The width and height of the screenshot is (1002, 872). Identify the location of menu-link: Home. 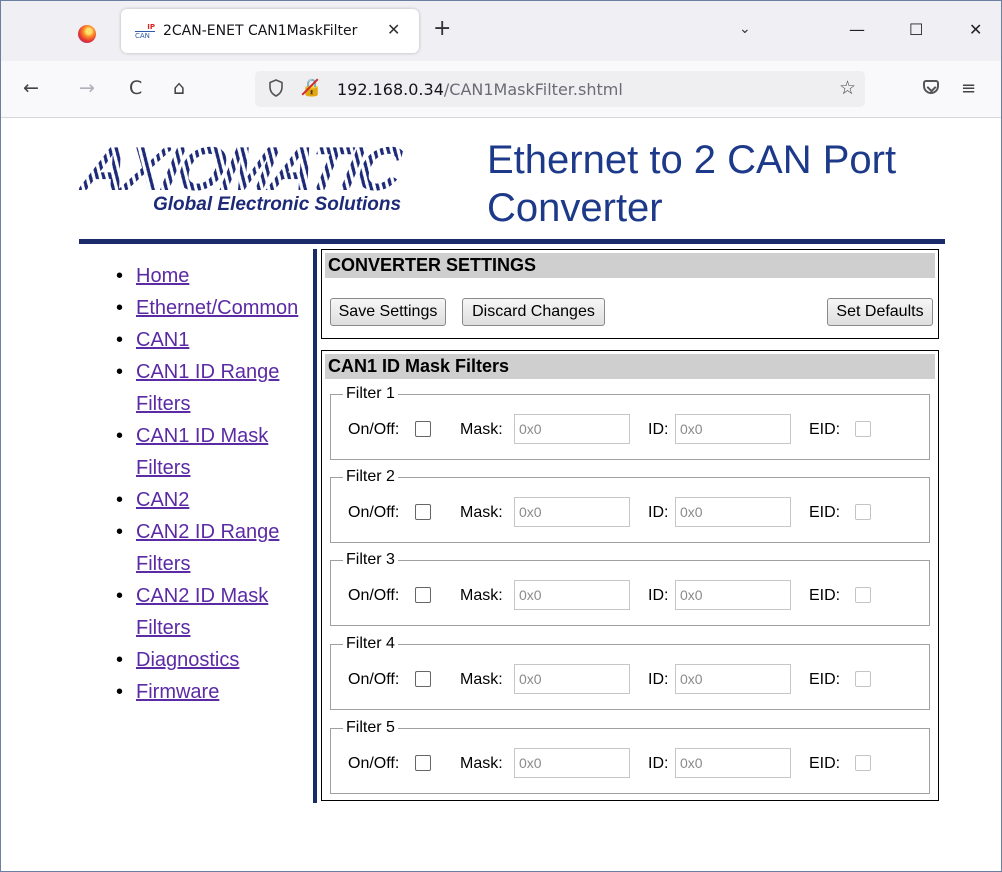
(162, 276).